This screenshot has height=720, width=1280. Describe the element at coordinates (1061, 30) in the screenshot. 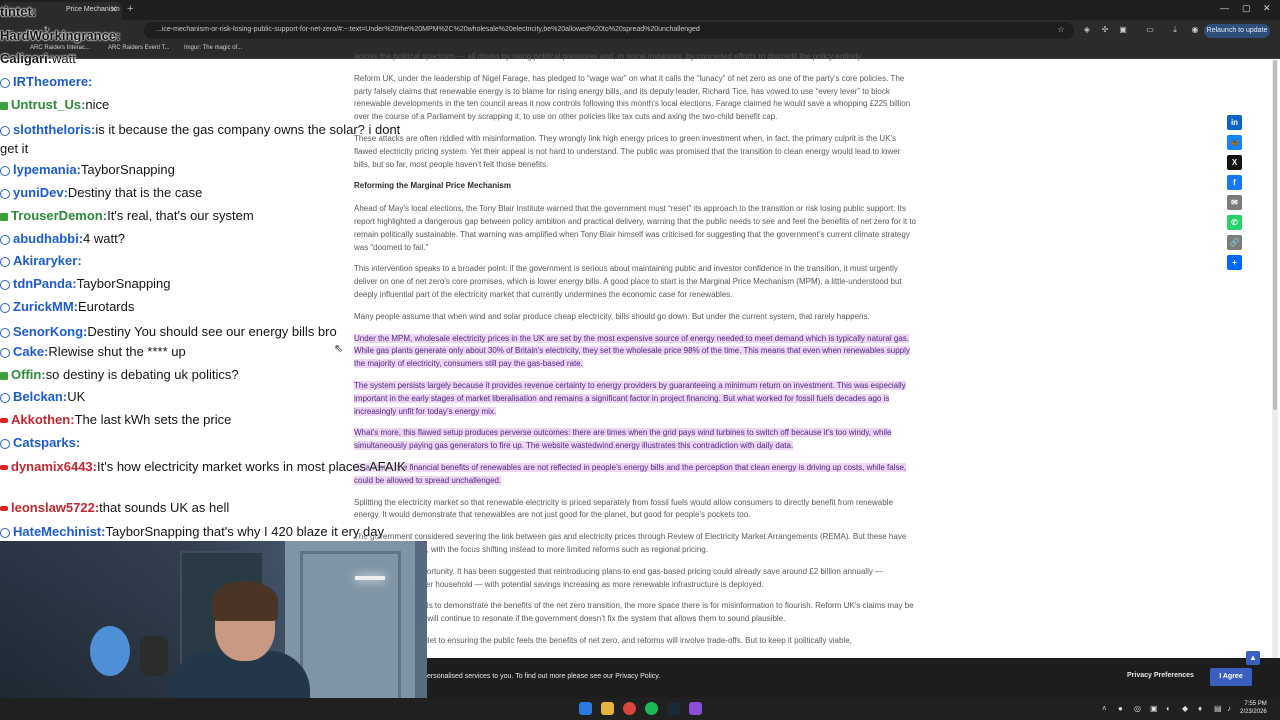

I see `bookmark-star-icon: ☆` at that location.